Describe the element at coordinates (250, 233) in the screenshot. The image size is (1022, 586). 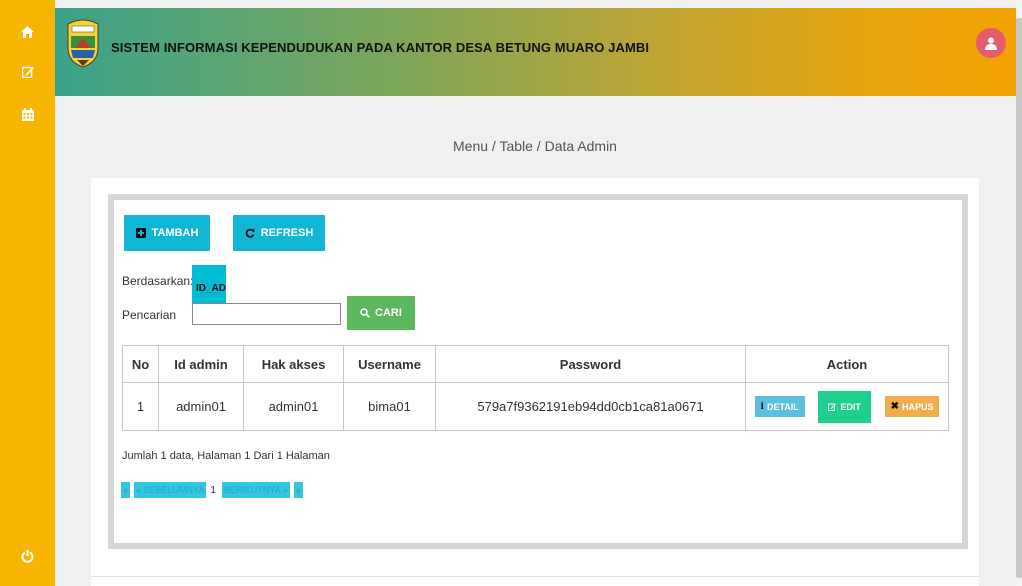
I see `refresh-icon` at that location.